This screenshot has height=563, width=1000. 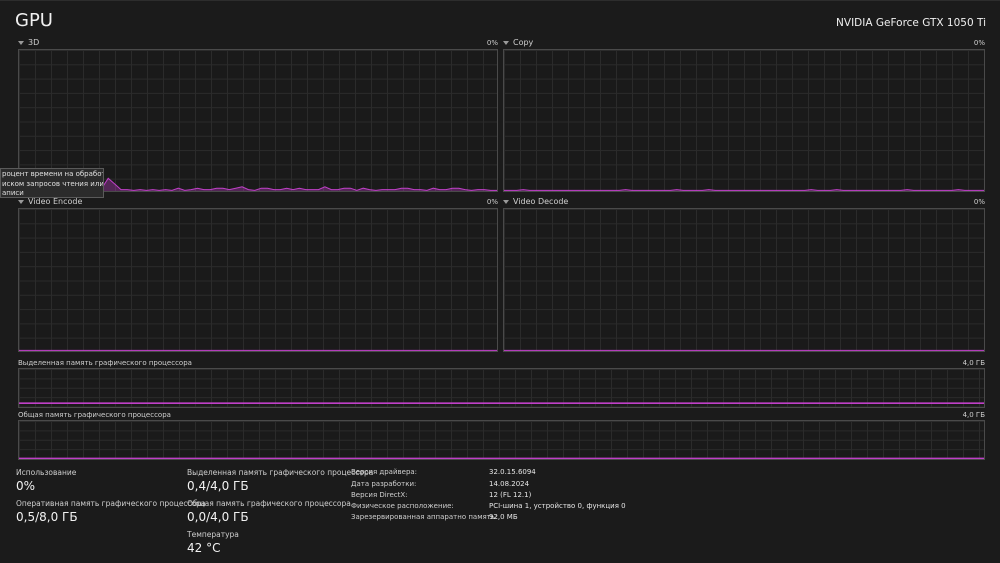 What do you see at coordinates (541, 201) in the screenshot?
I see `engine-label: Video Decode` at bounding box center [541, 201].